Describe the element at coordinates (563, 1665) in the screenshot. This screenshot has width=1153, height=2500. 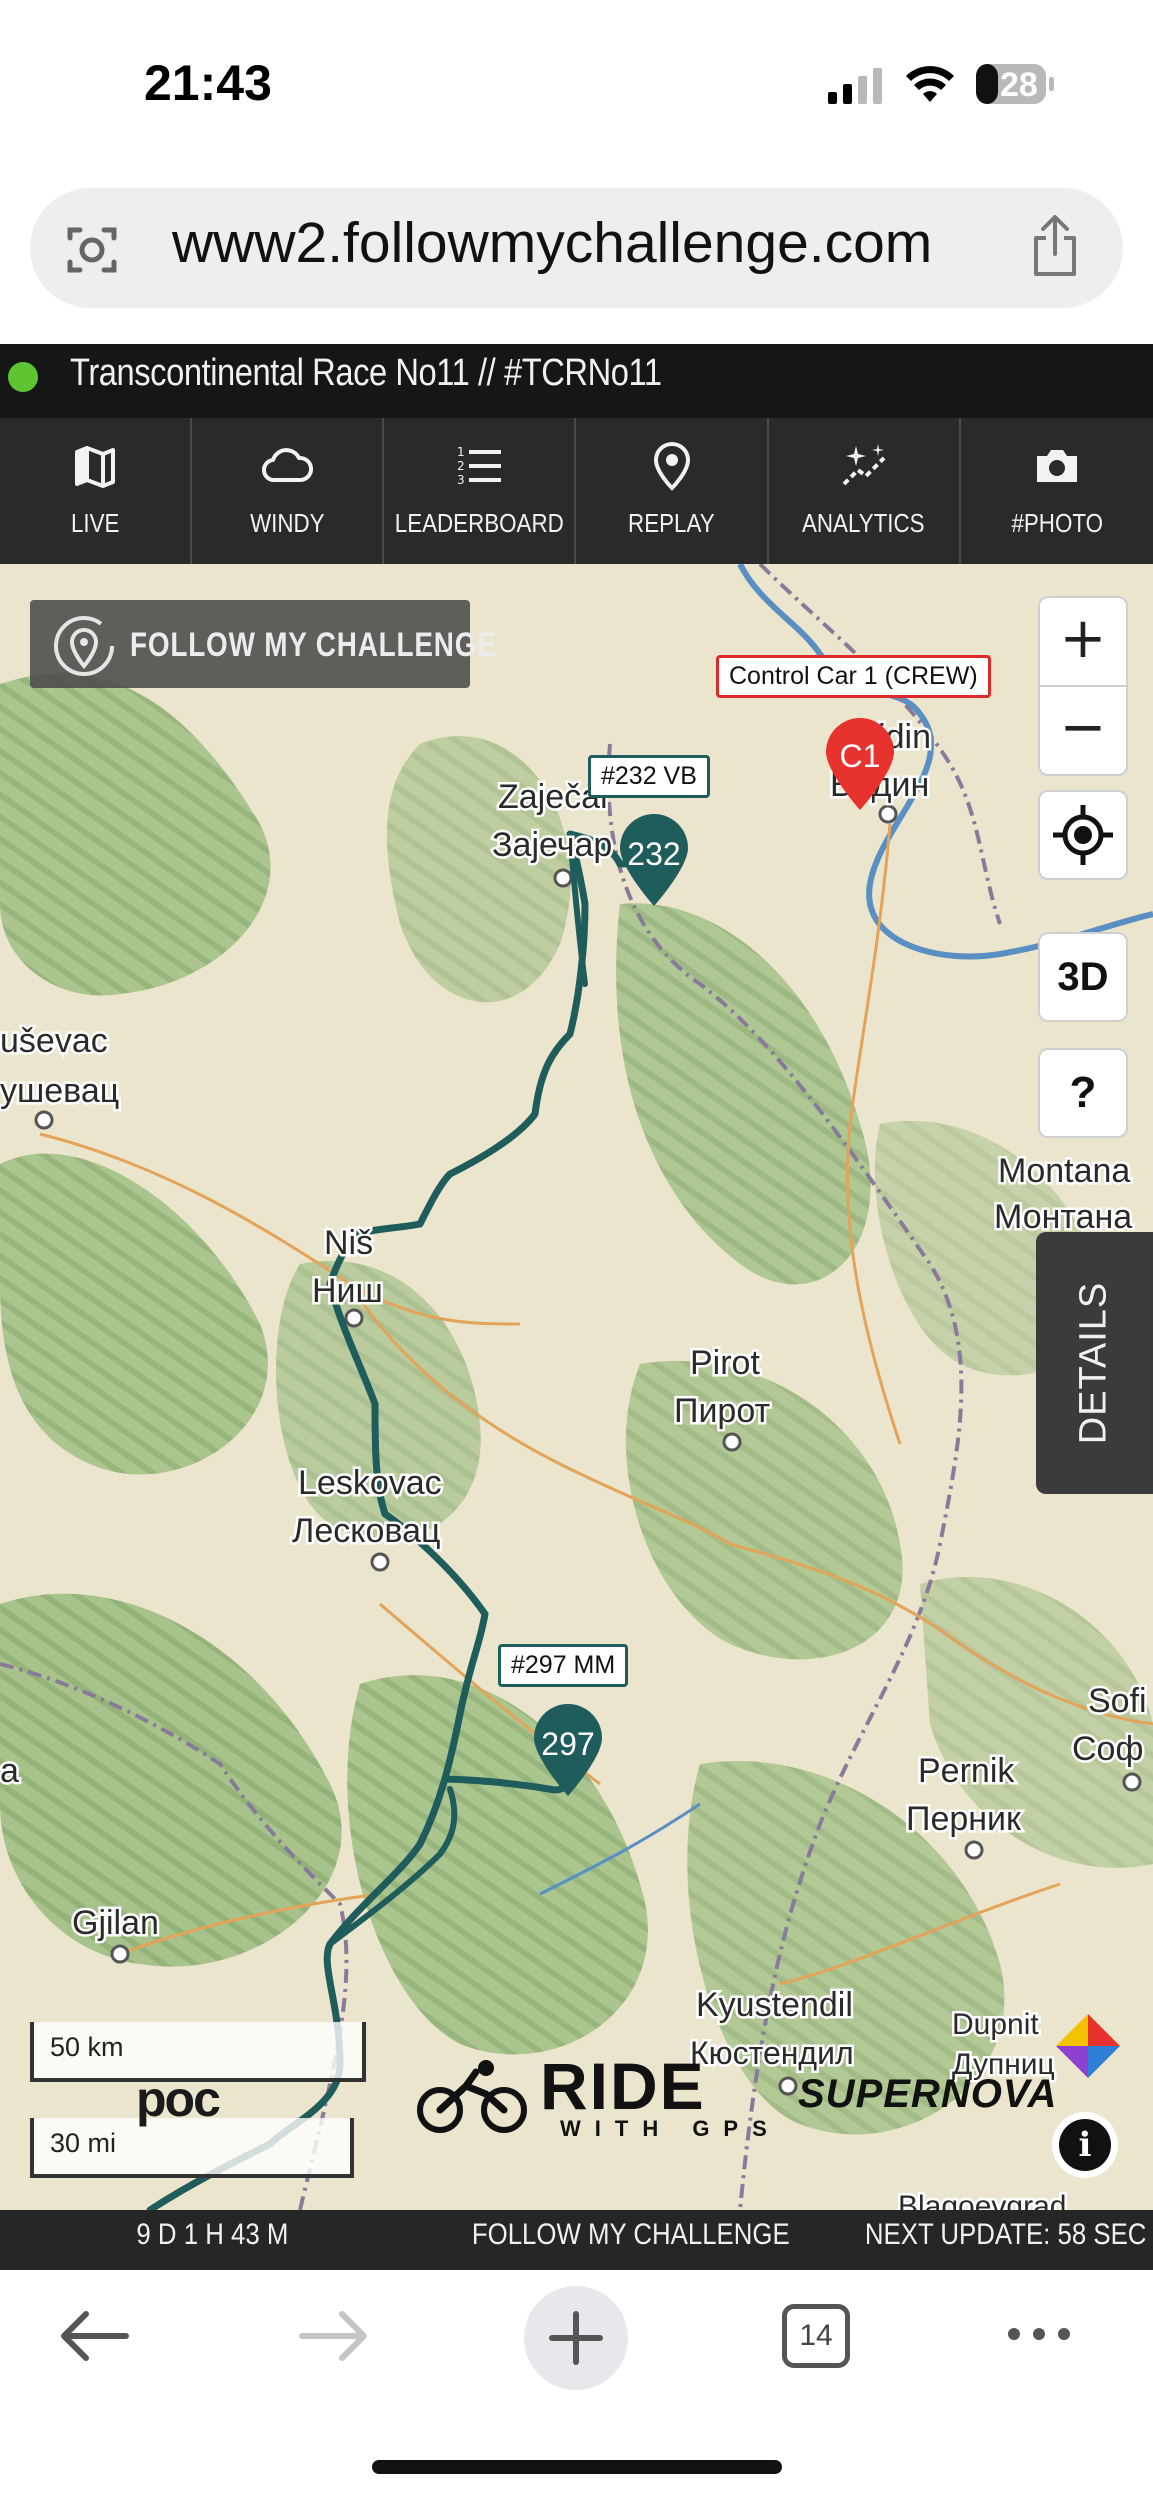
I see `rider-297-callout: #297 MM` at that location.